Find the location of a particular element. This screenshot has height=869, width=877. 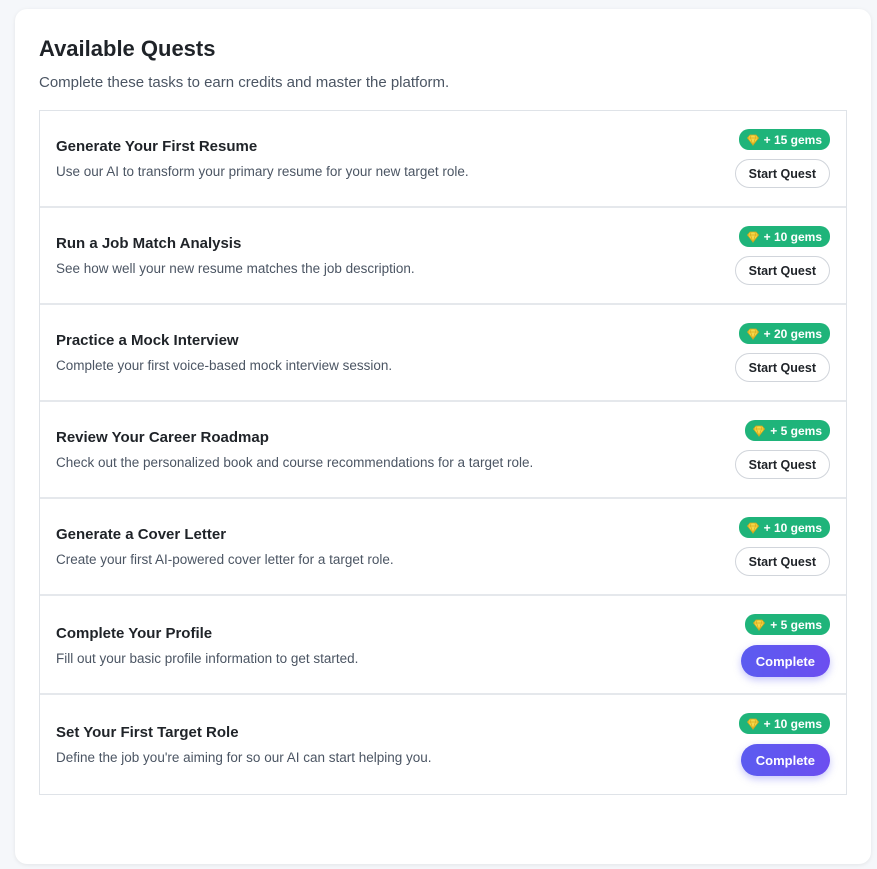

quest-actions: + 5 gems Complete is located at coordinates (785, 645).